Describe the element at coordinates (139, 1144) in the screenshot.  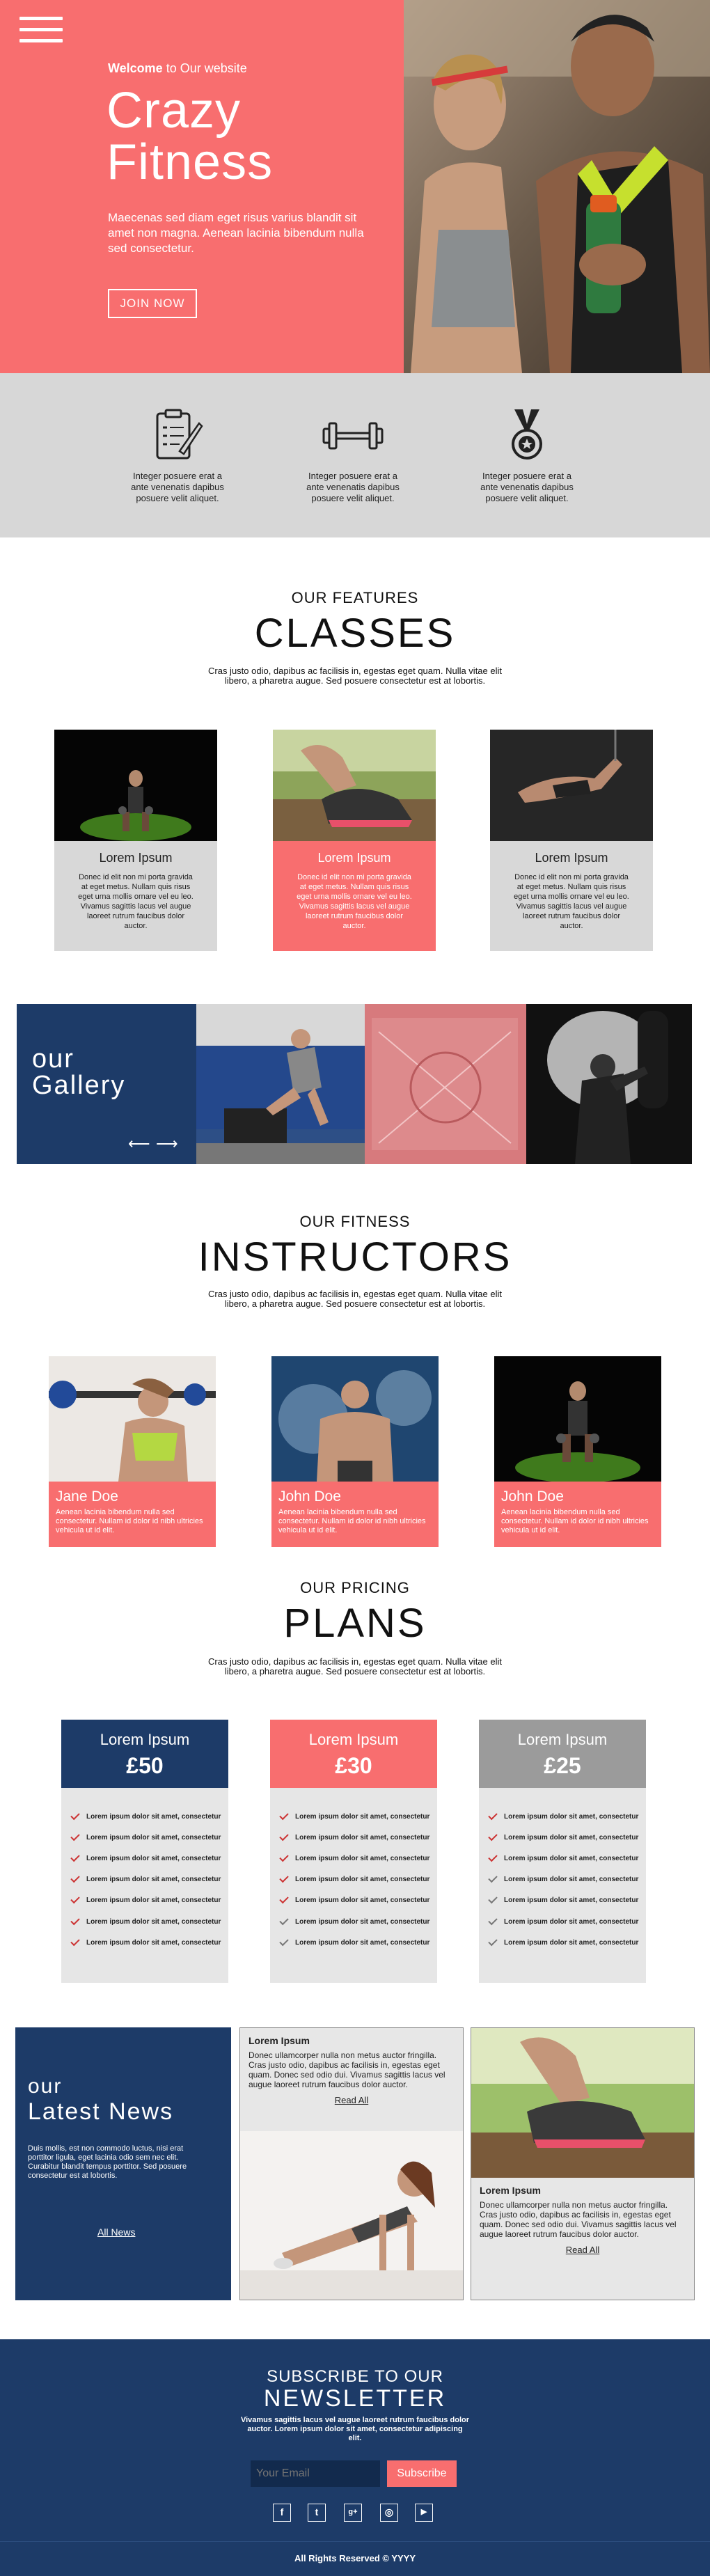
I see `gallery-prev-arrow-icon: ⟵` at that location.